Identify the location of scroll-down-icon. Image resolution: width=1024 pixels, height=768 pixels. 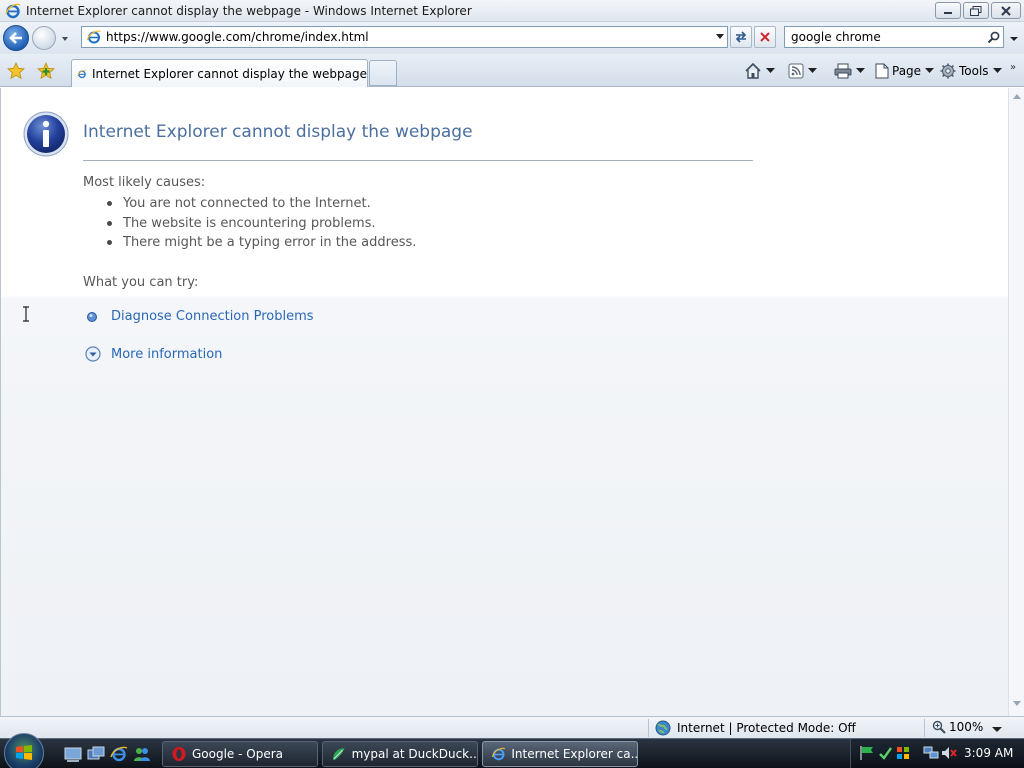
(1017, 704).